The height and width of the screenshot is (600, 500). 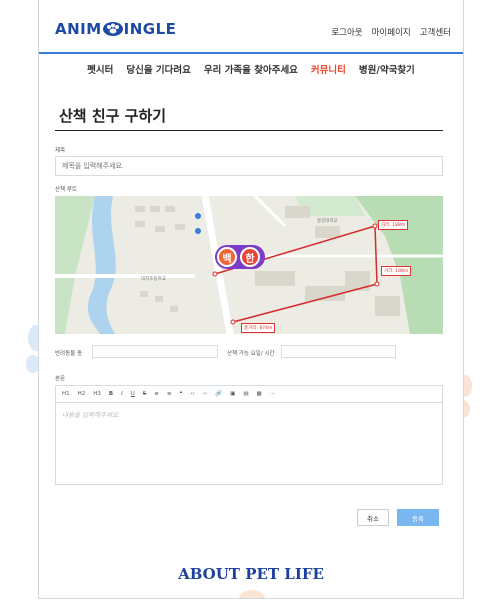 I want to click on ordered-list-button: ≡, so click(x=169, y=394).